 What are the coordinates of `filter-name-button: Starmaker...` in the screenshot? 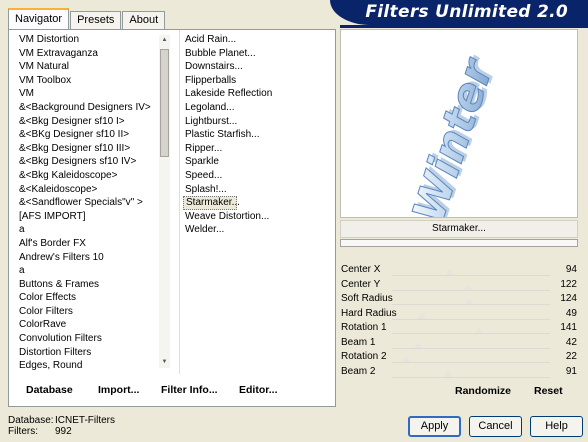 It's located at (459, 229).